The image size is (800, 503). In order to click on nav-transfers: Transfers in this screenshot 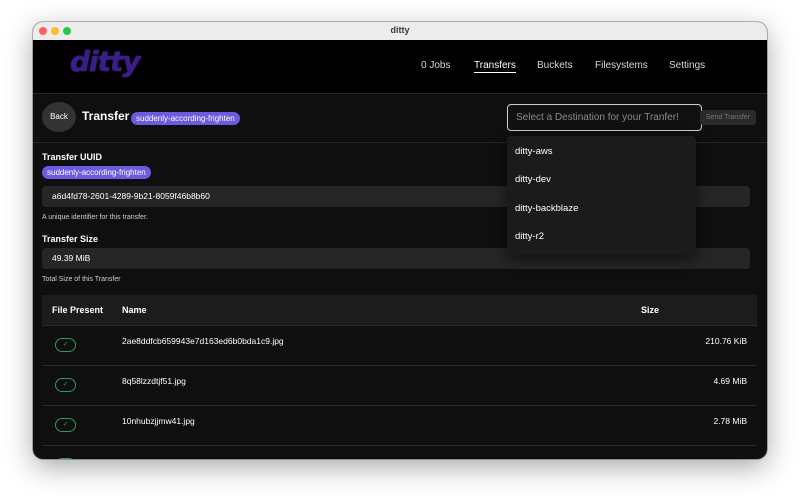, I will do `click(495, 66)`.